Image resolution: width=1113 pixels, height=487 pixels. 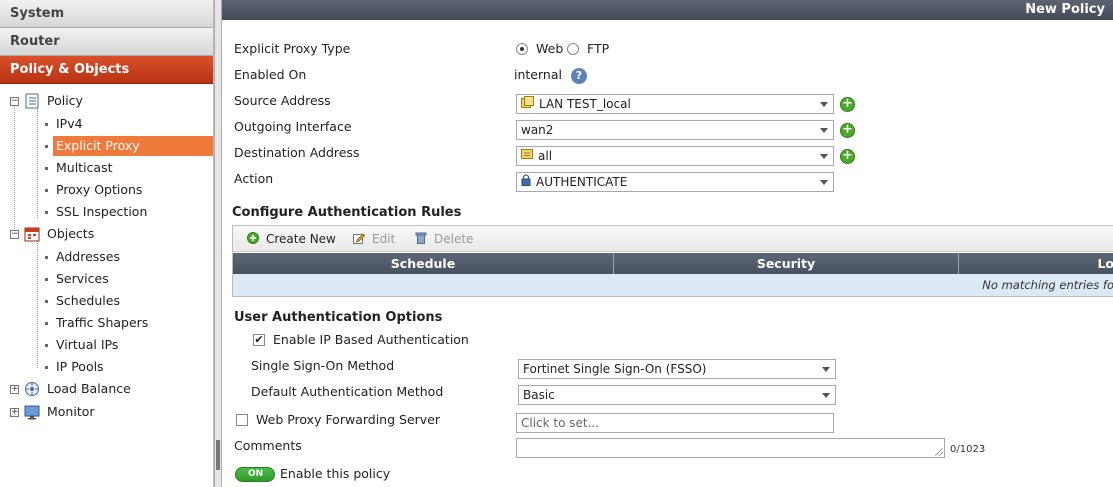 What do you see at coordinates (254, 178) in the screenshot?
I see `action-label: Action` at bounding box center [254, 178].